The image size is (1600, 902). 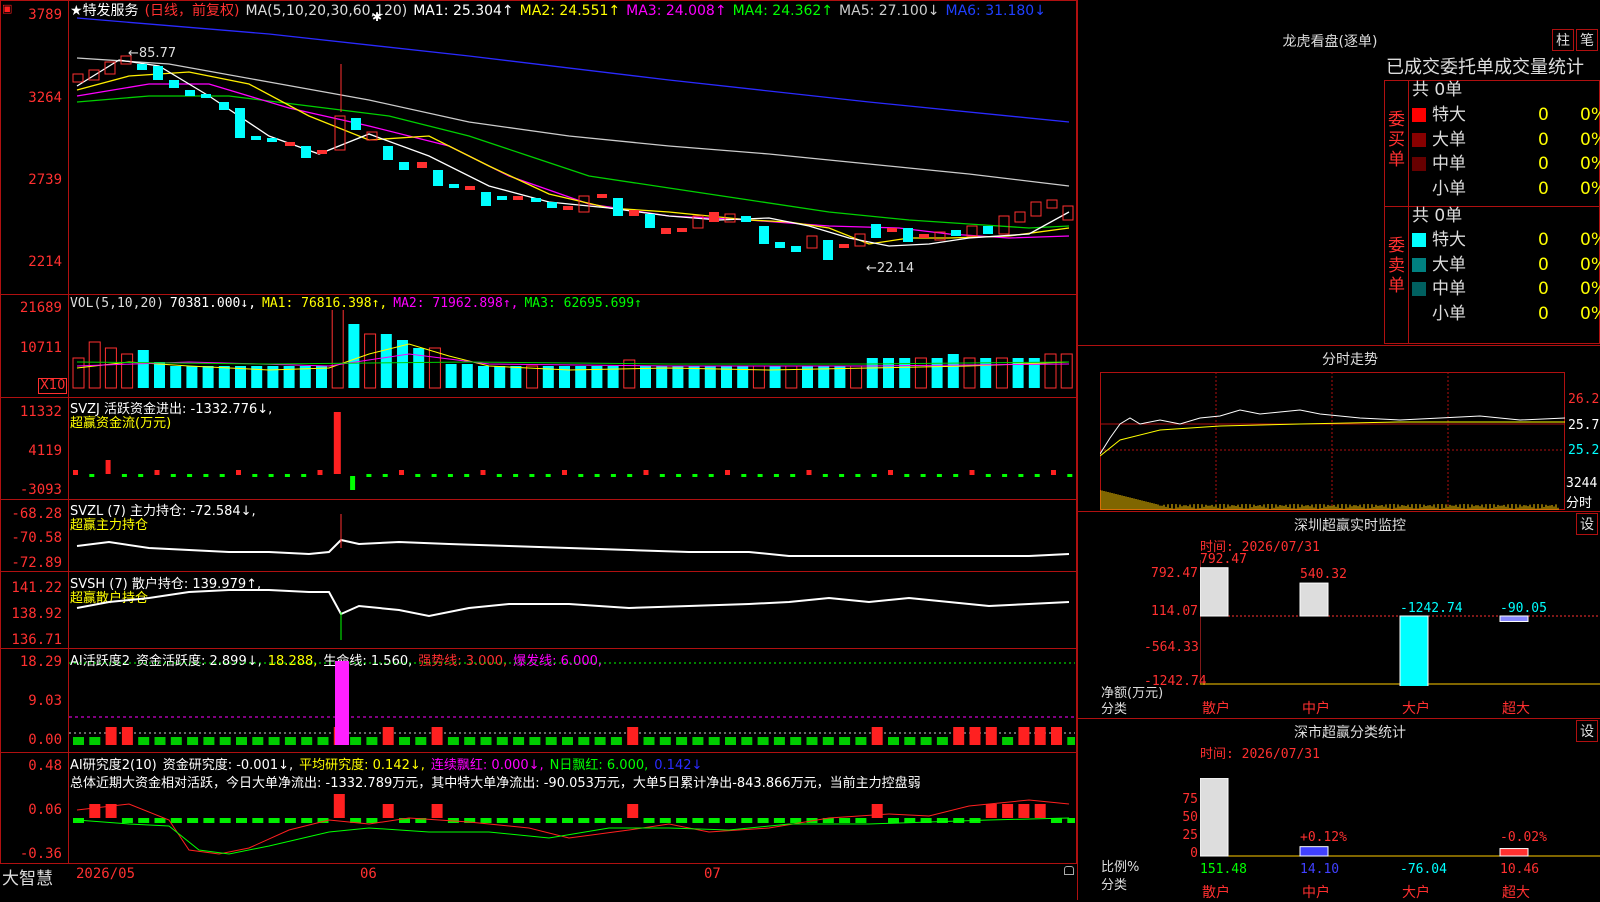 What do you see at coordinates (572, 610) in the screenshot?
I see `svsh-chart` at bounding box center [572, 610].